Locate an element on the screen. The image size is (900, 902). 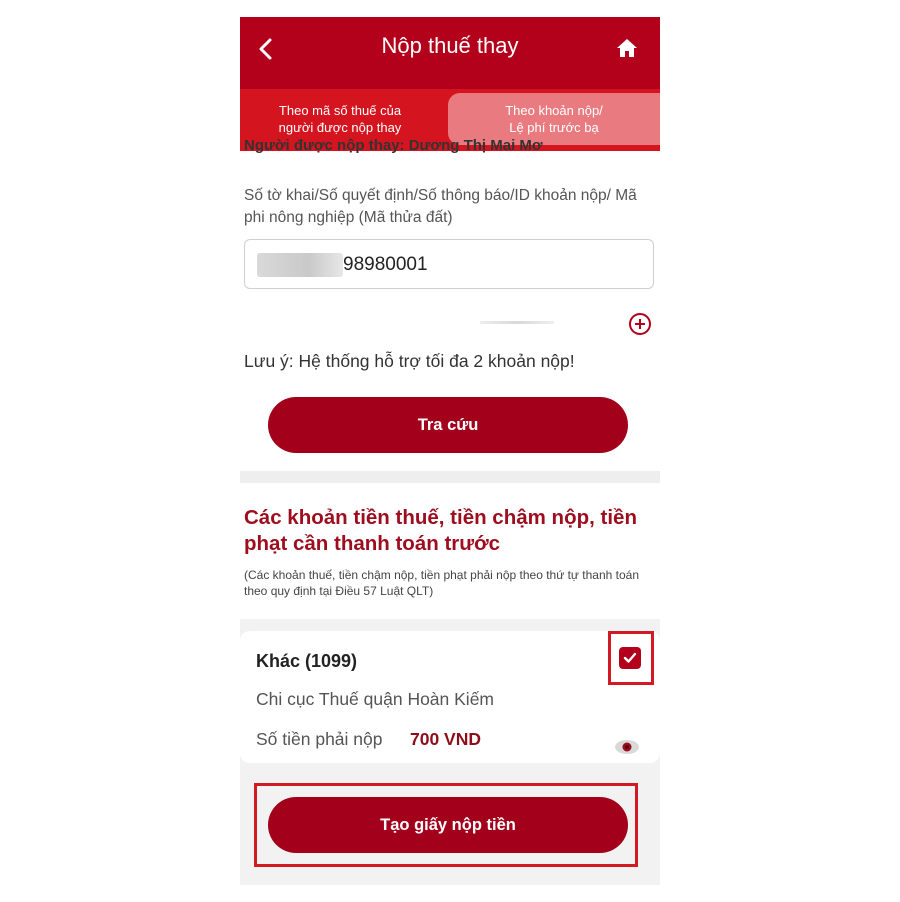
check-icon is located at coordinates (630, 657).